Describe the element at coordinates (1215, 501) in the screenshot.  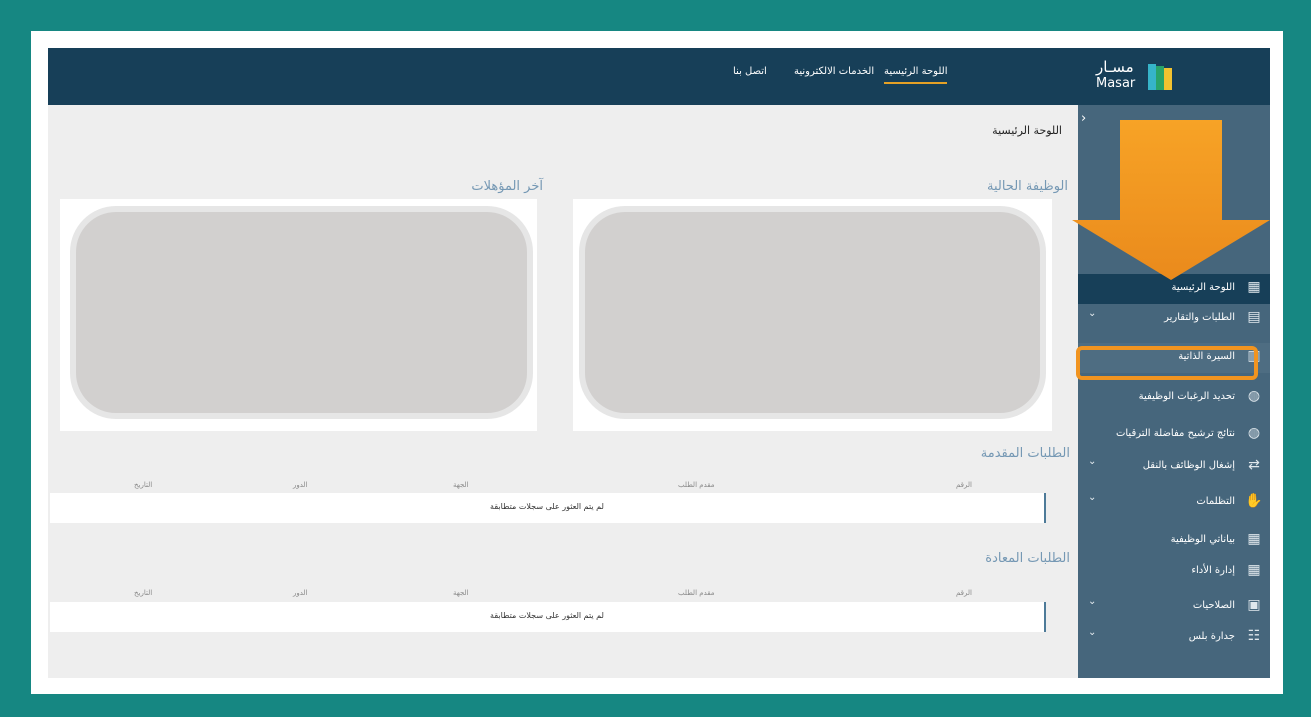
I see `sidebar-item-label: التظلمات` at that location.